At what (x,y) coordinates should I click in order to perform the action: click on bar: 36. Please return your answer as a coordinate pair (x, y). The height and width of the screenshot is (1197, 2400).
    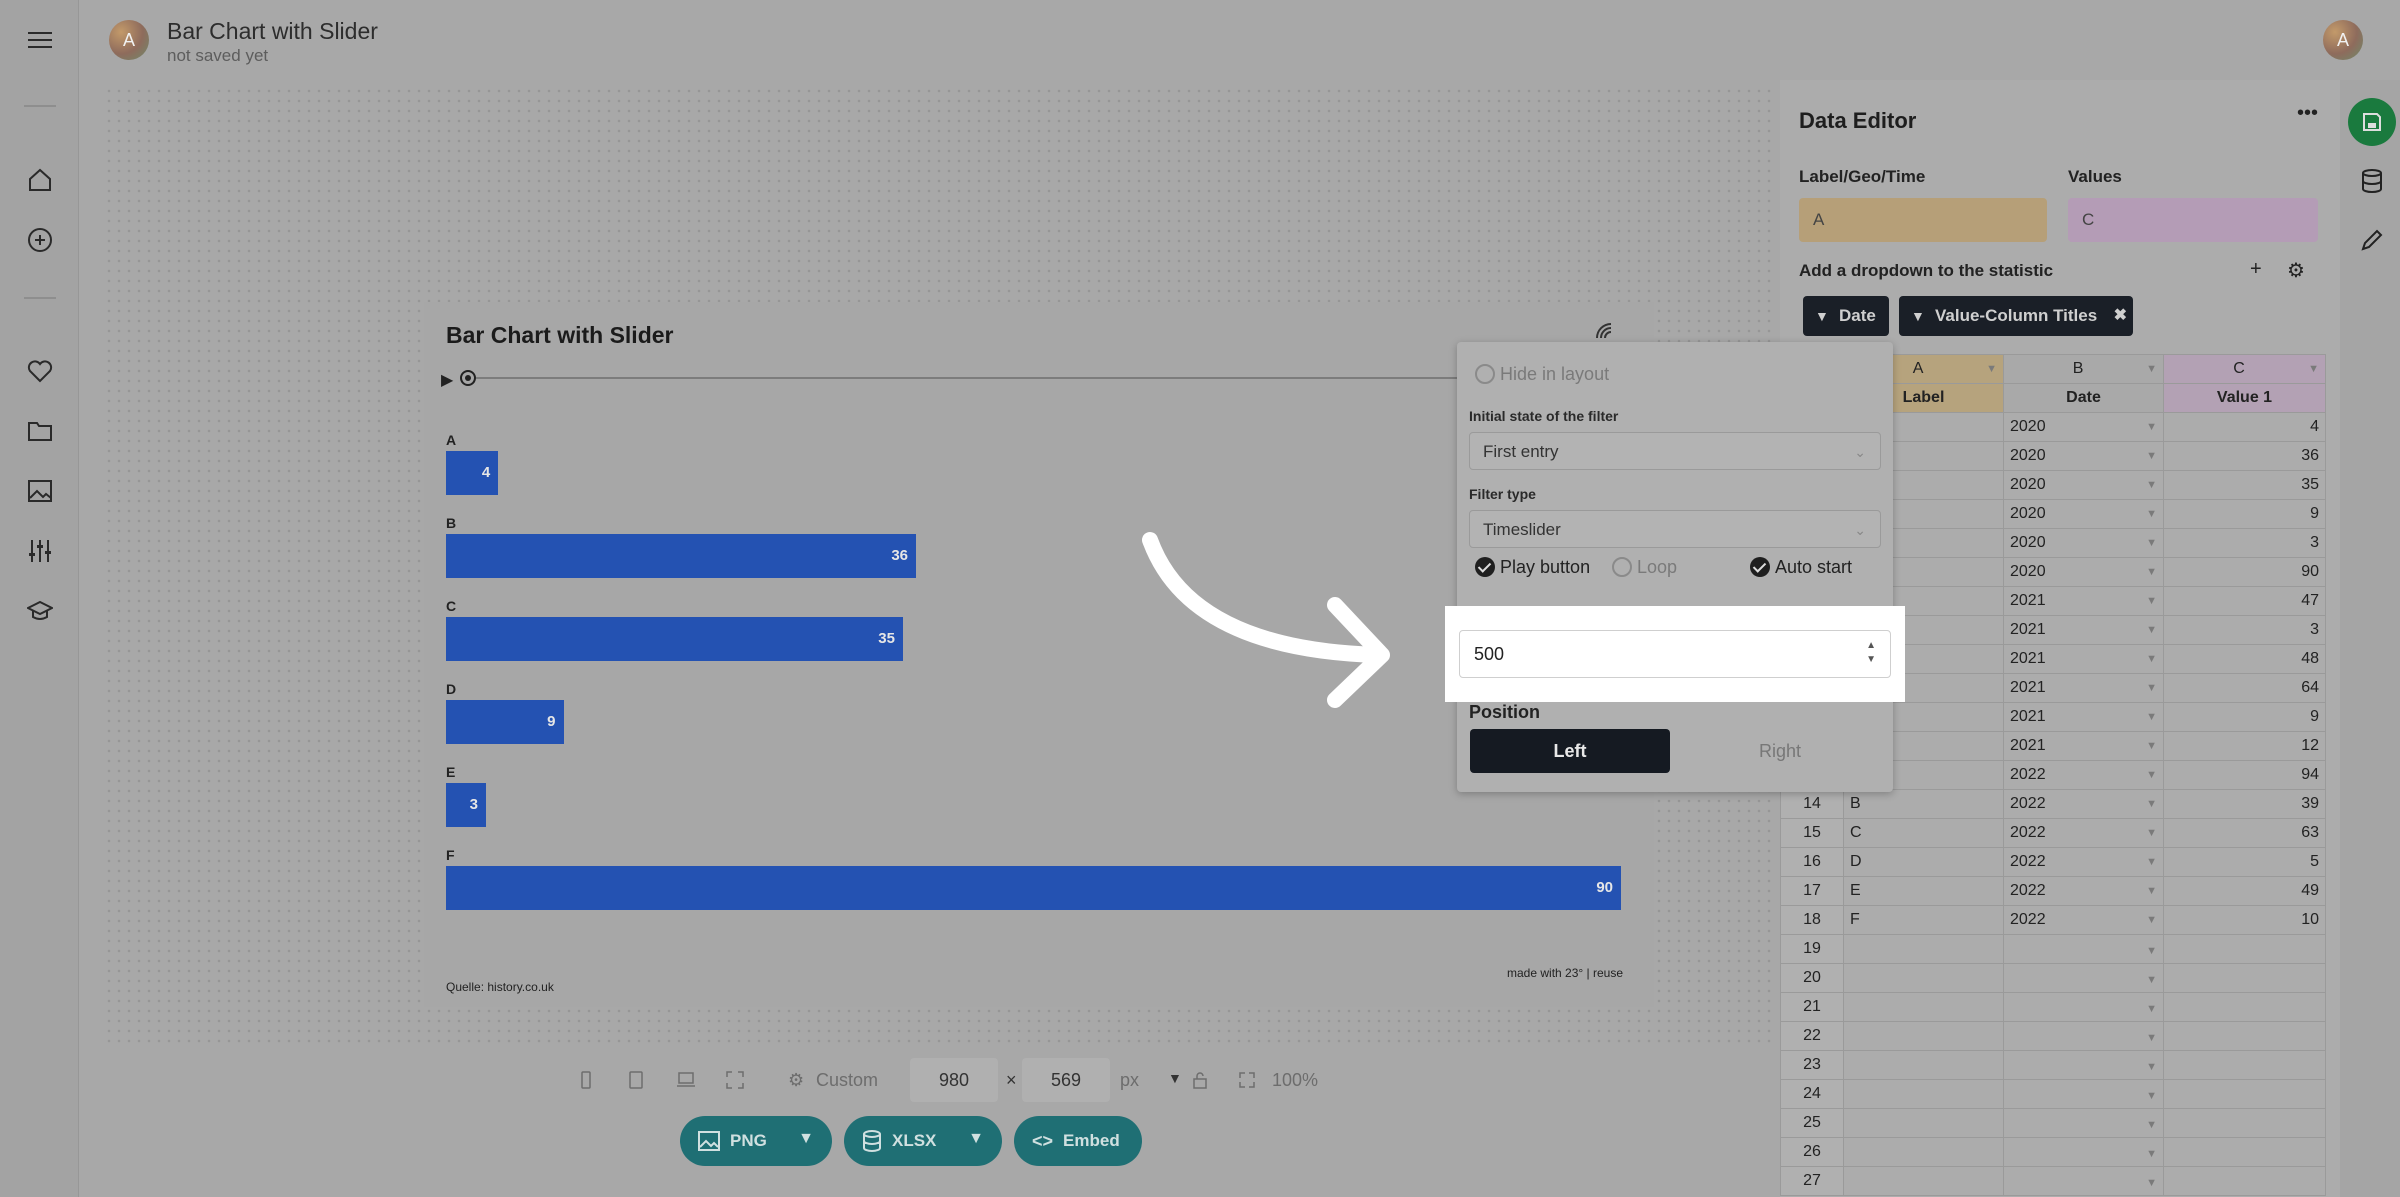
    Looking at the image, I should click on (681, 556).